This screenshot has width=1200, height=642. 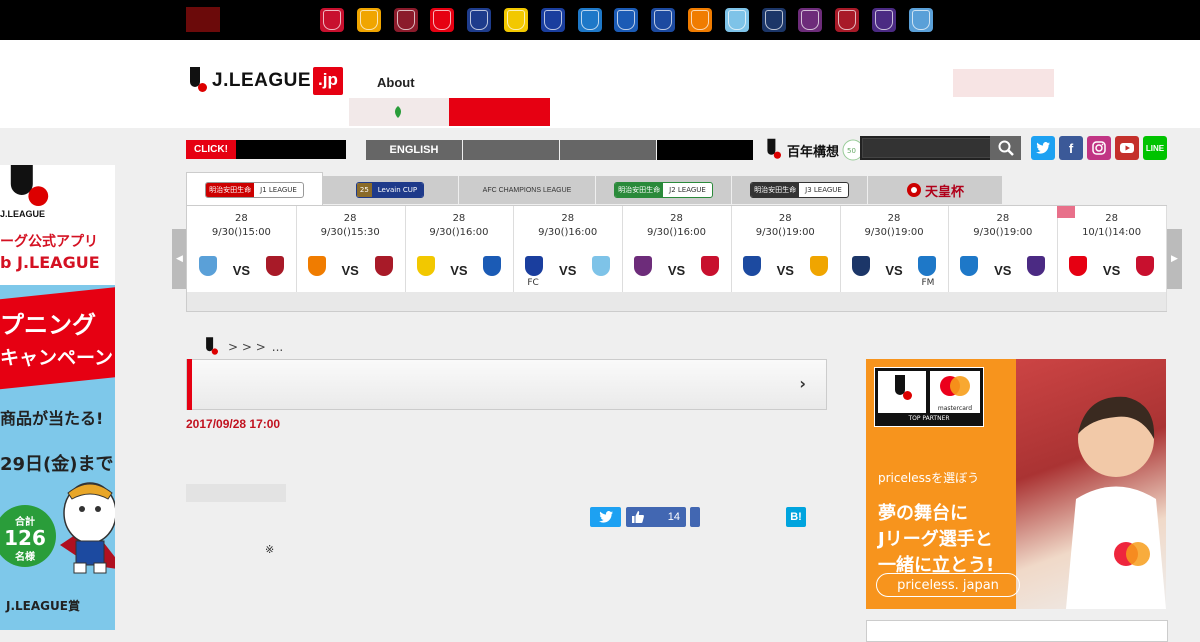 I want to click on line-icon: LINE, so click(x=1155, y=148).